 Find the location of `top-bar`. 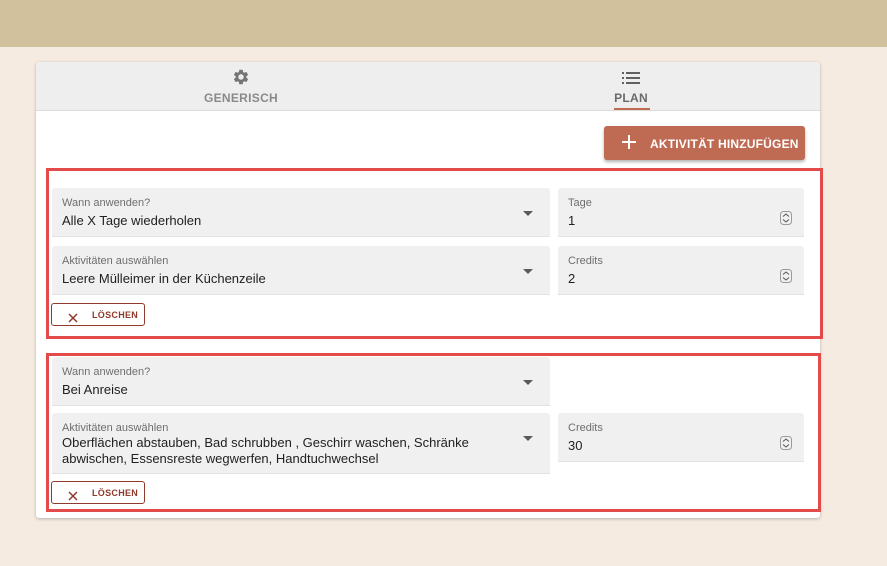

top-bar is located at coordinates (443, 23).